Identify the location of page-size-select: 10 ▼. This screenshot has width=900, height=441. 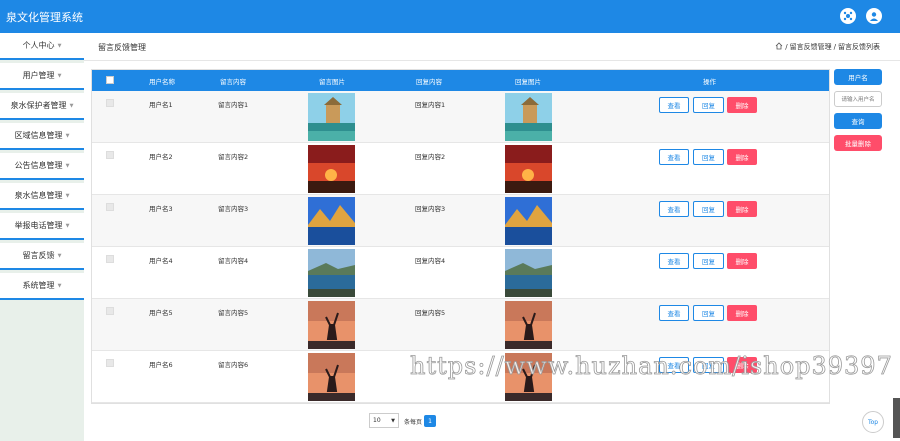
(384, 420).